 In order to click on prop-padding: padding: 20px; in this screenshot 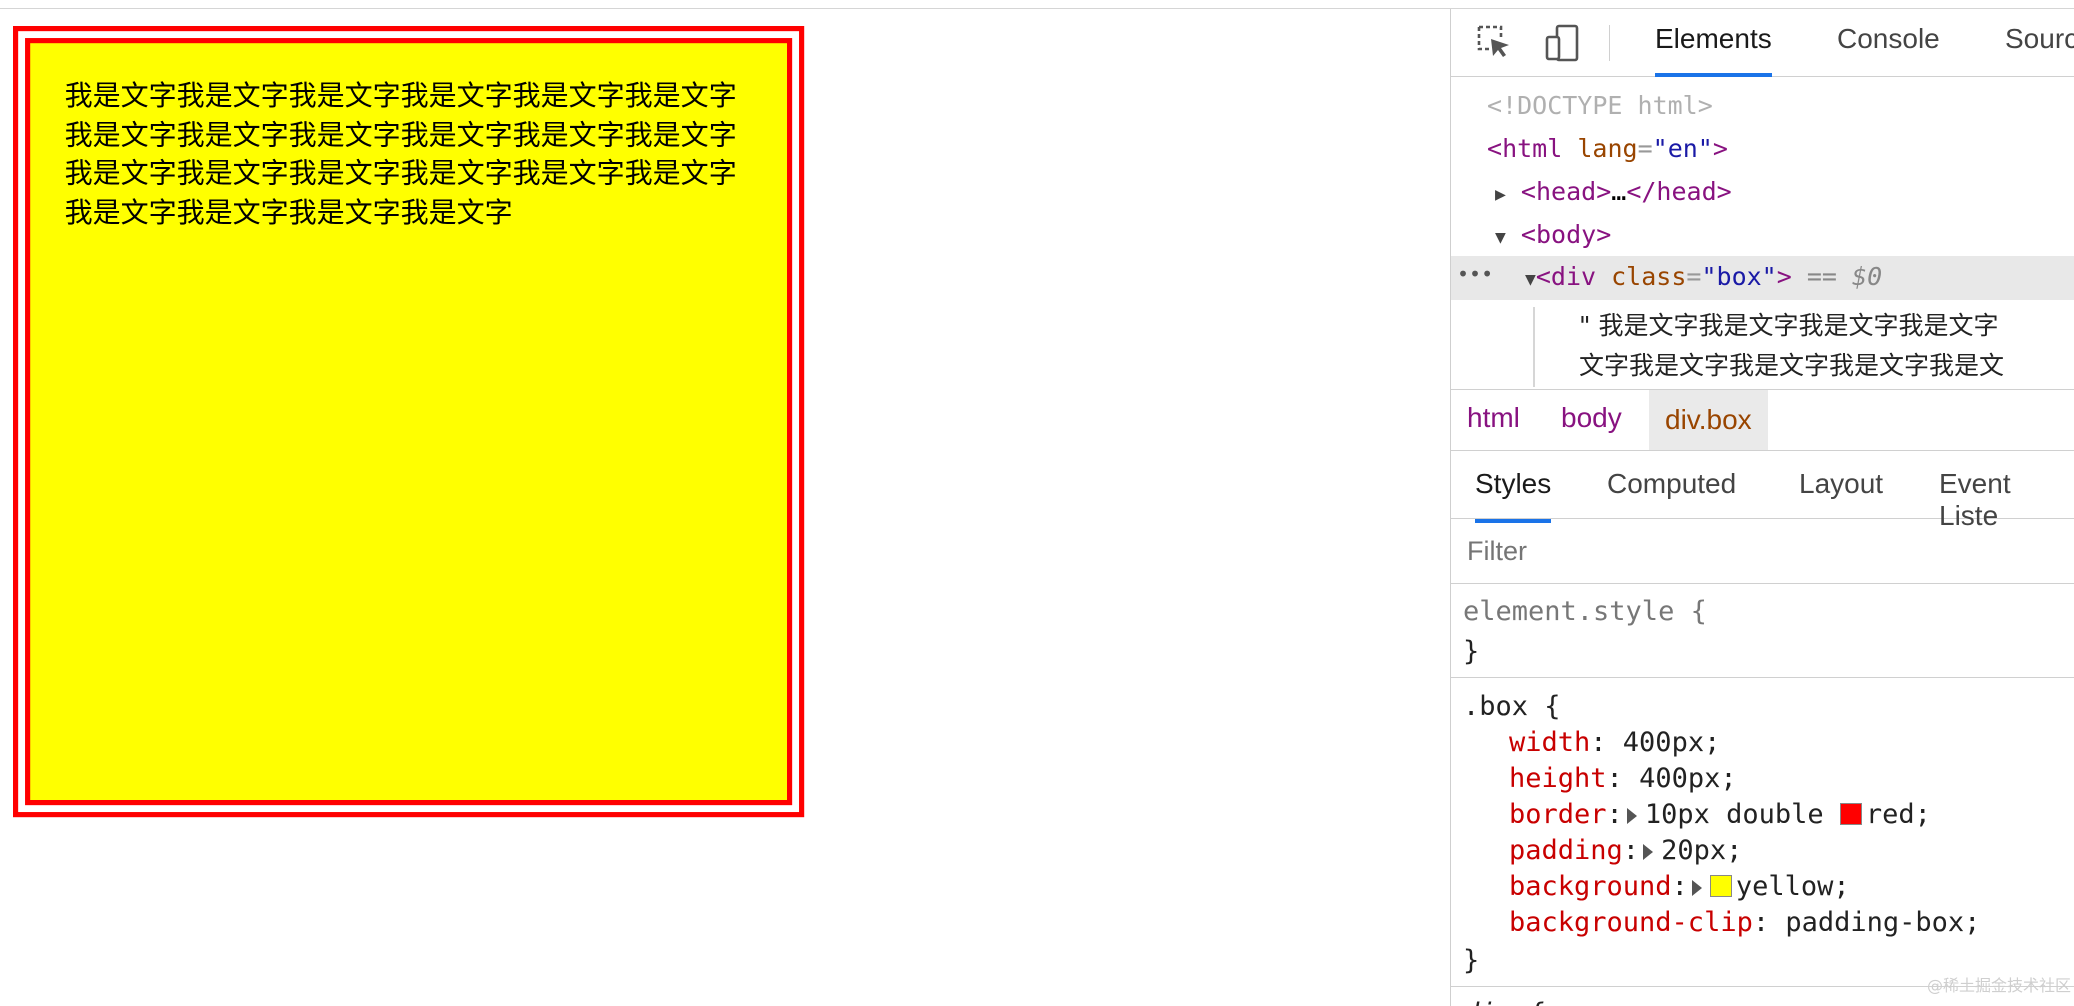, I will do `click(1625, 850)`.